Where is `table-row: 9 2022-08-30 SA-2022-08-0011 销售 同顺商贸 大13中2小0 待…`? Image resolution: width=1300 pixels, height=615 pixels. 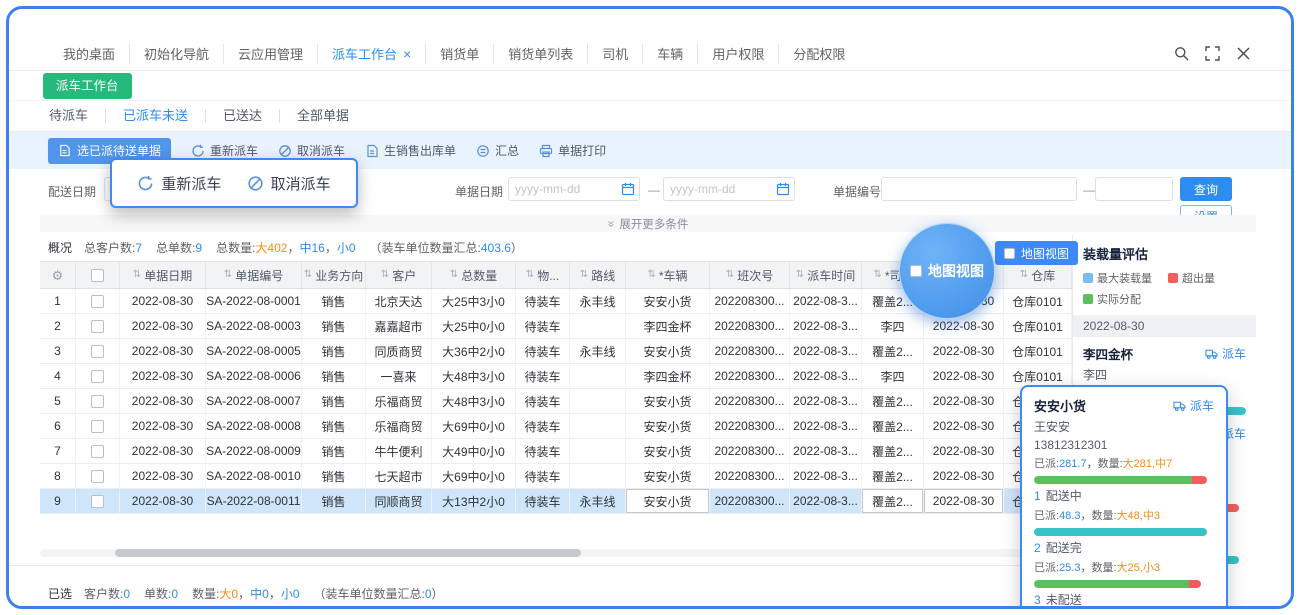 table-row: 9 2022-08-30 SA-2022-08-0011 销售 同顺商贸 大13中2小0 待… is located at coordinates (556, 501).